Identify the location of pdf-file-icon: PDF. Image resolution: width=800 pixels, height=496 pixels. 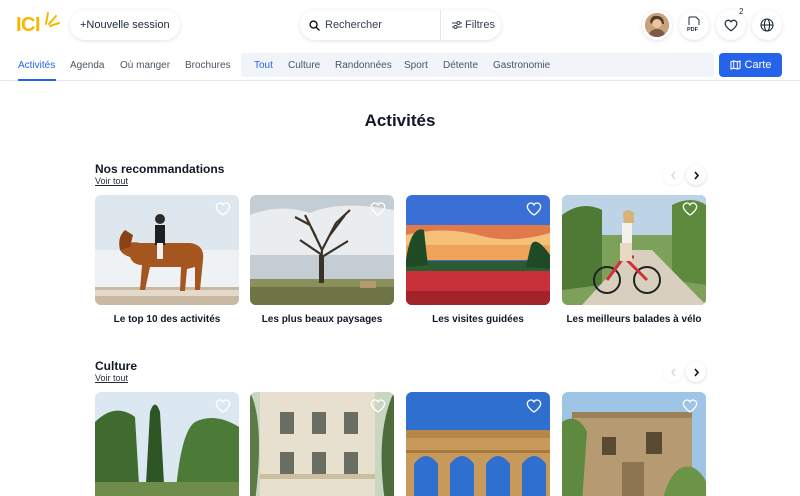
(693, 24).